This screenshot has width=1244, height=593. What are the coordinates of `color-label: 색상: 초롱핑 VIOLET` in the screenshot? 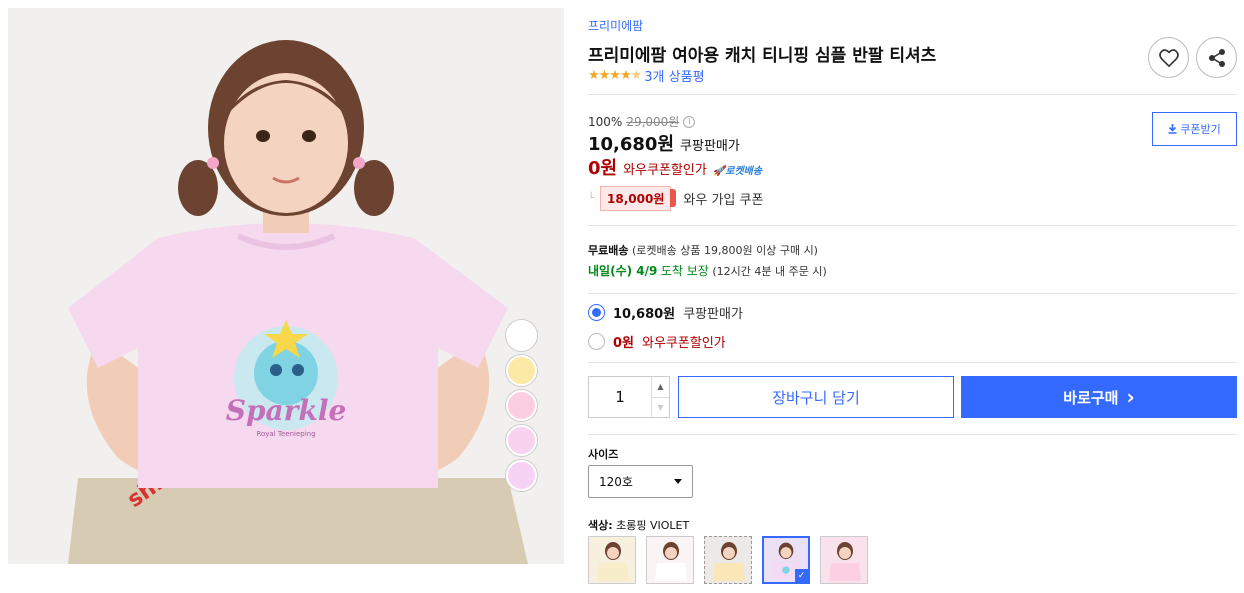 It's located at (638, 525).